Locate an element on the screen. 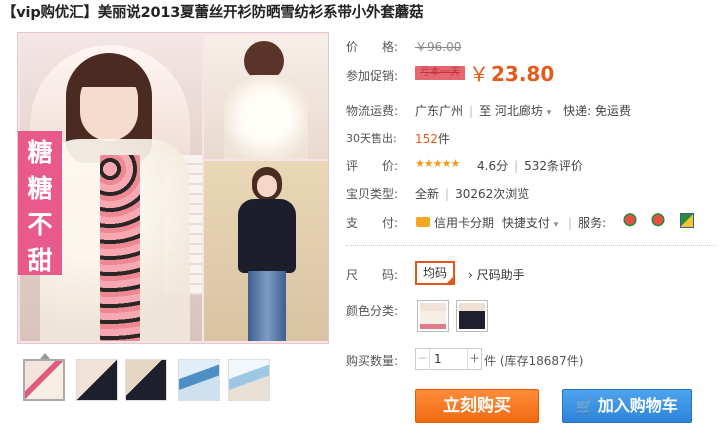 This screenshot has width=721, height=441. payment-methods: 信用卡分期 快捷支付 ▾ | 服务: is located at coordinates (520, 223).